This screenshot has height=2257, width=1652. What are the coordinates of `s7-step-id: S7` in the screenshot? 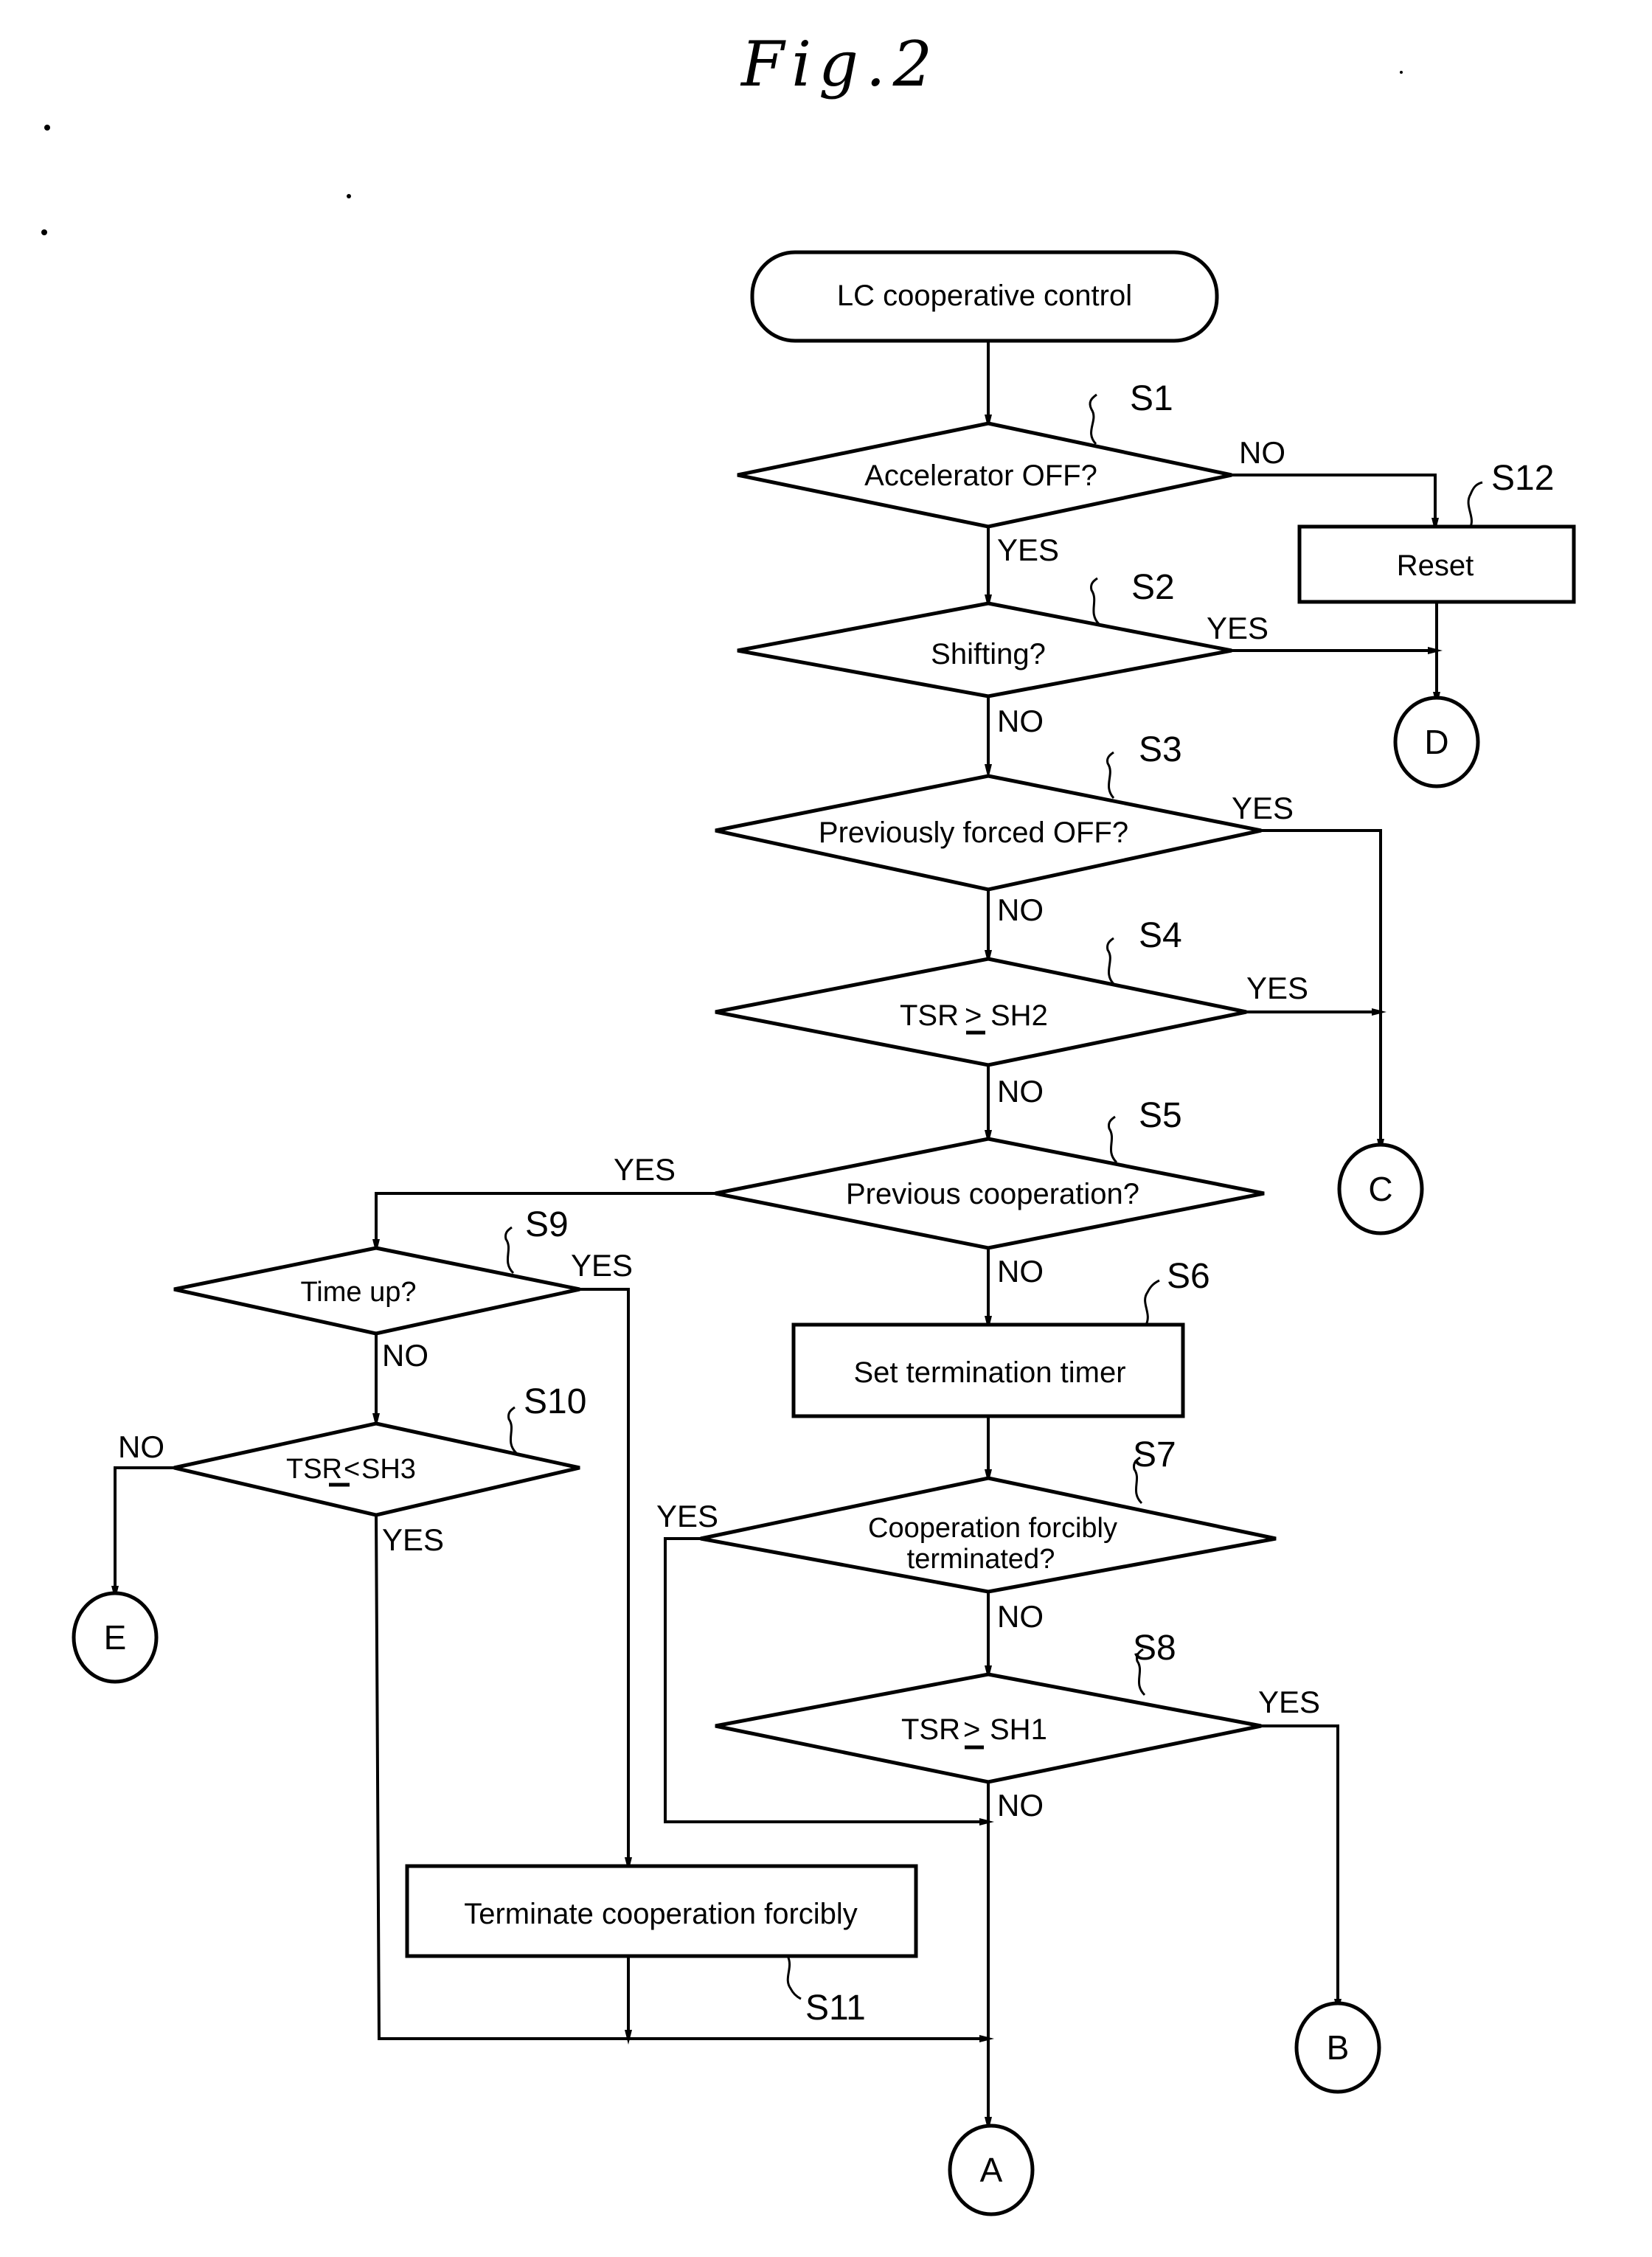 It's located at (1154, 1454).